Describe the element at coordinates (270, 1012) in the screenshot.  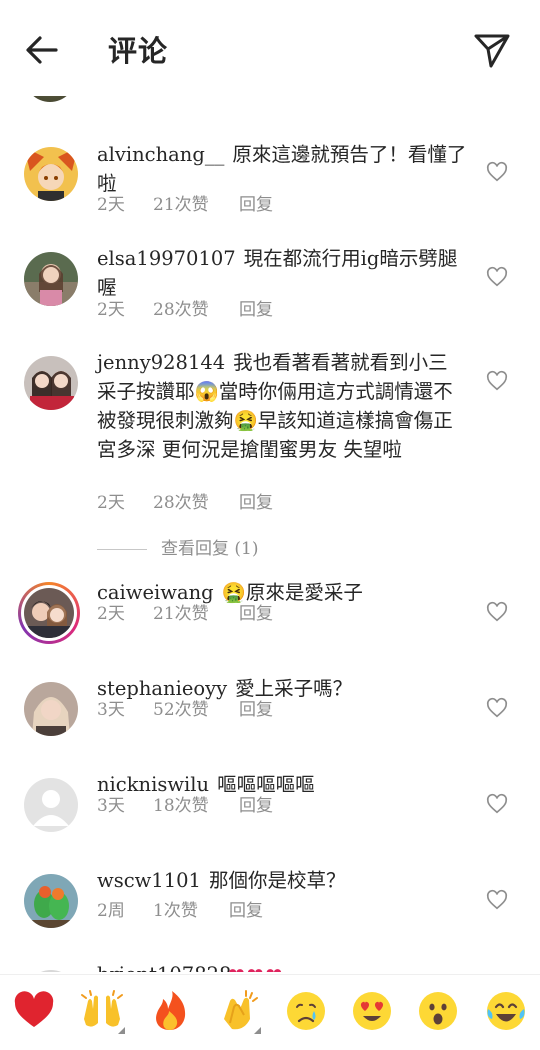
I see `emoji-quick-bar` at that location.